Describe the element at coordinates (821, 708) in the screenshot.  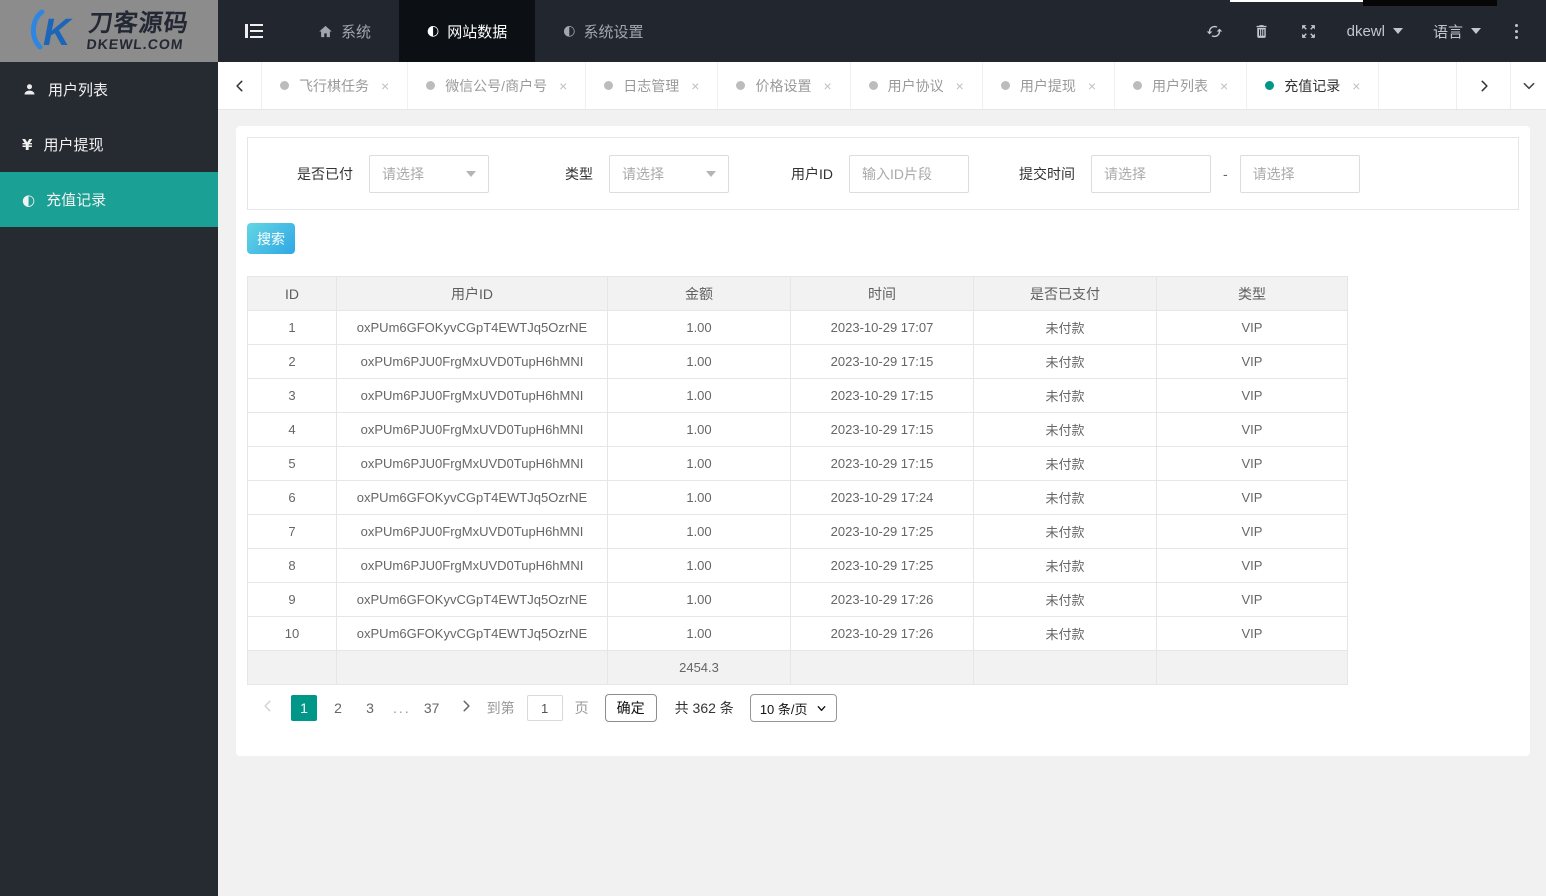
I see `chevron-down-icon` at that location.